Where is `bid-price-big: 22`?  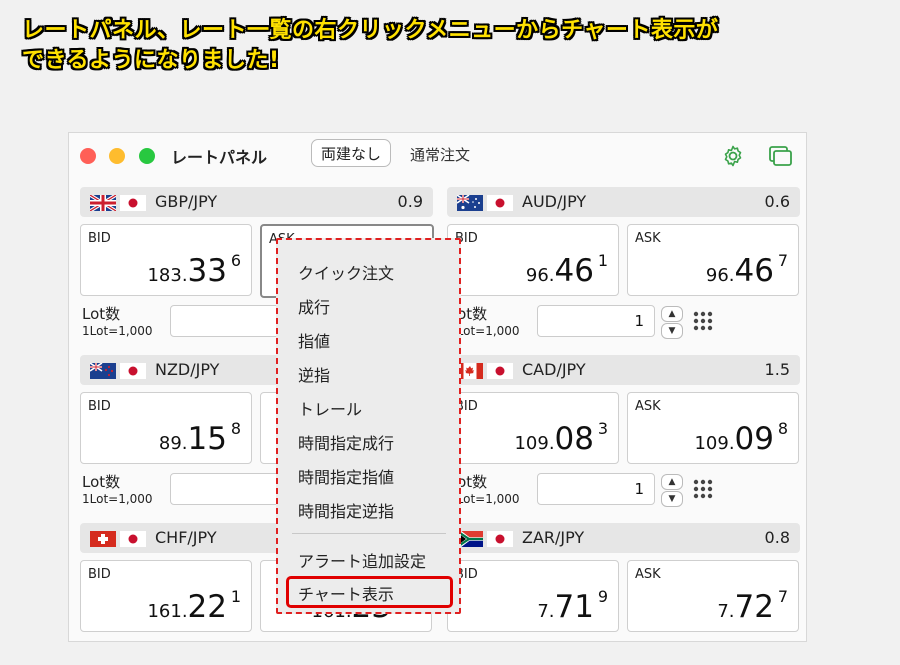
bid-price-big: 22 is located at coordinates (207, 607).